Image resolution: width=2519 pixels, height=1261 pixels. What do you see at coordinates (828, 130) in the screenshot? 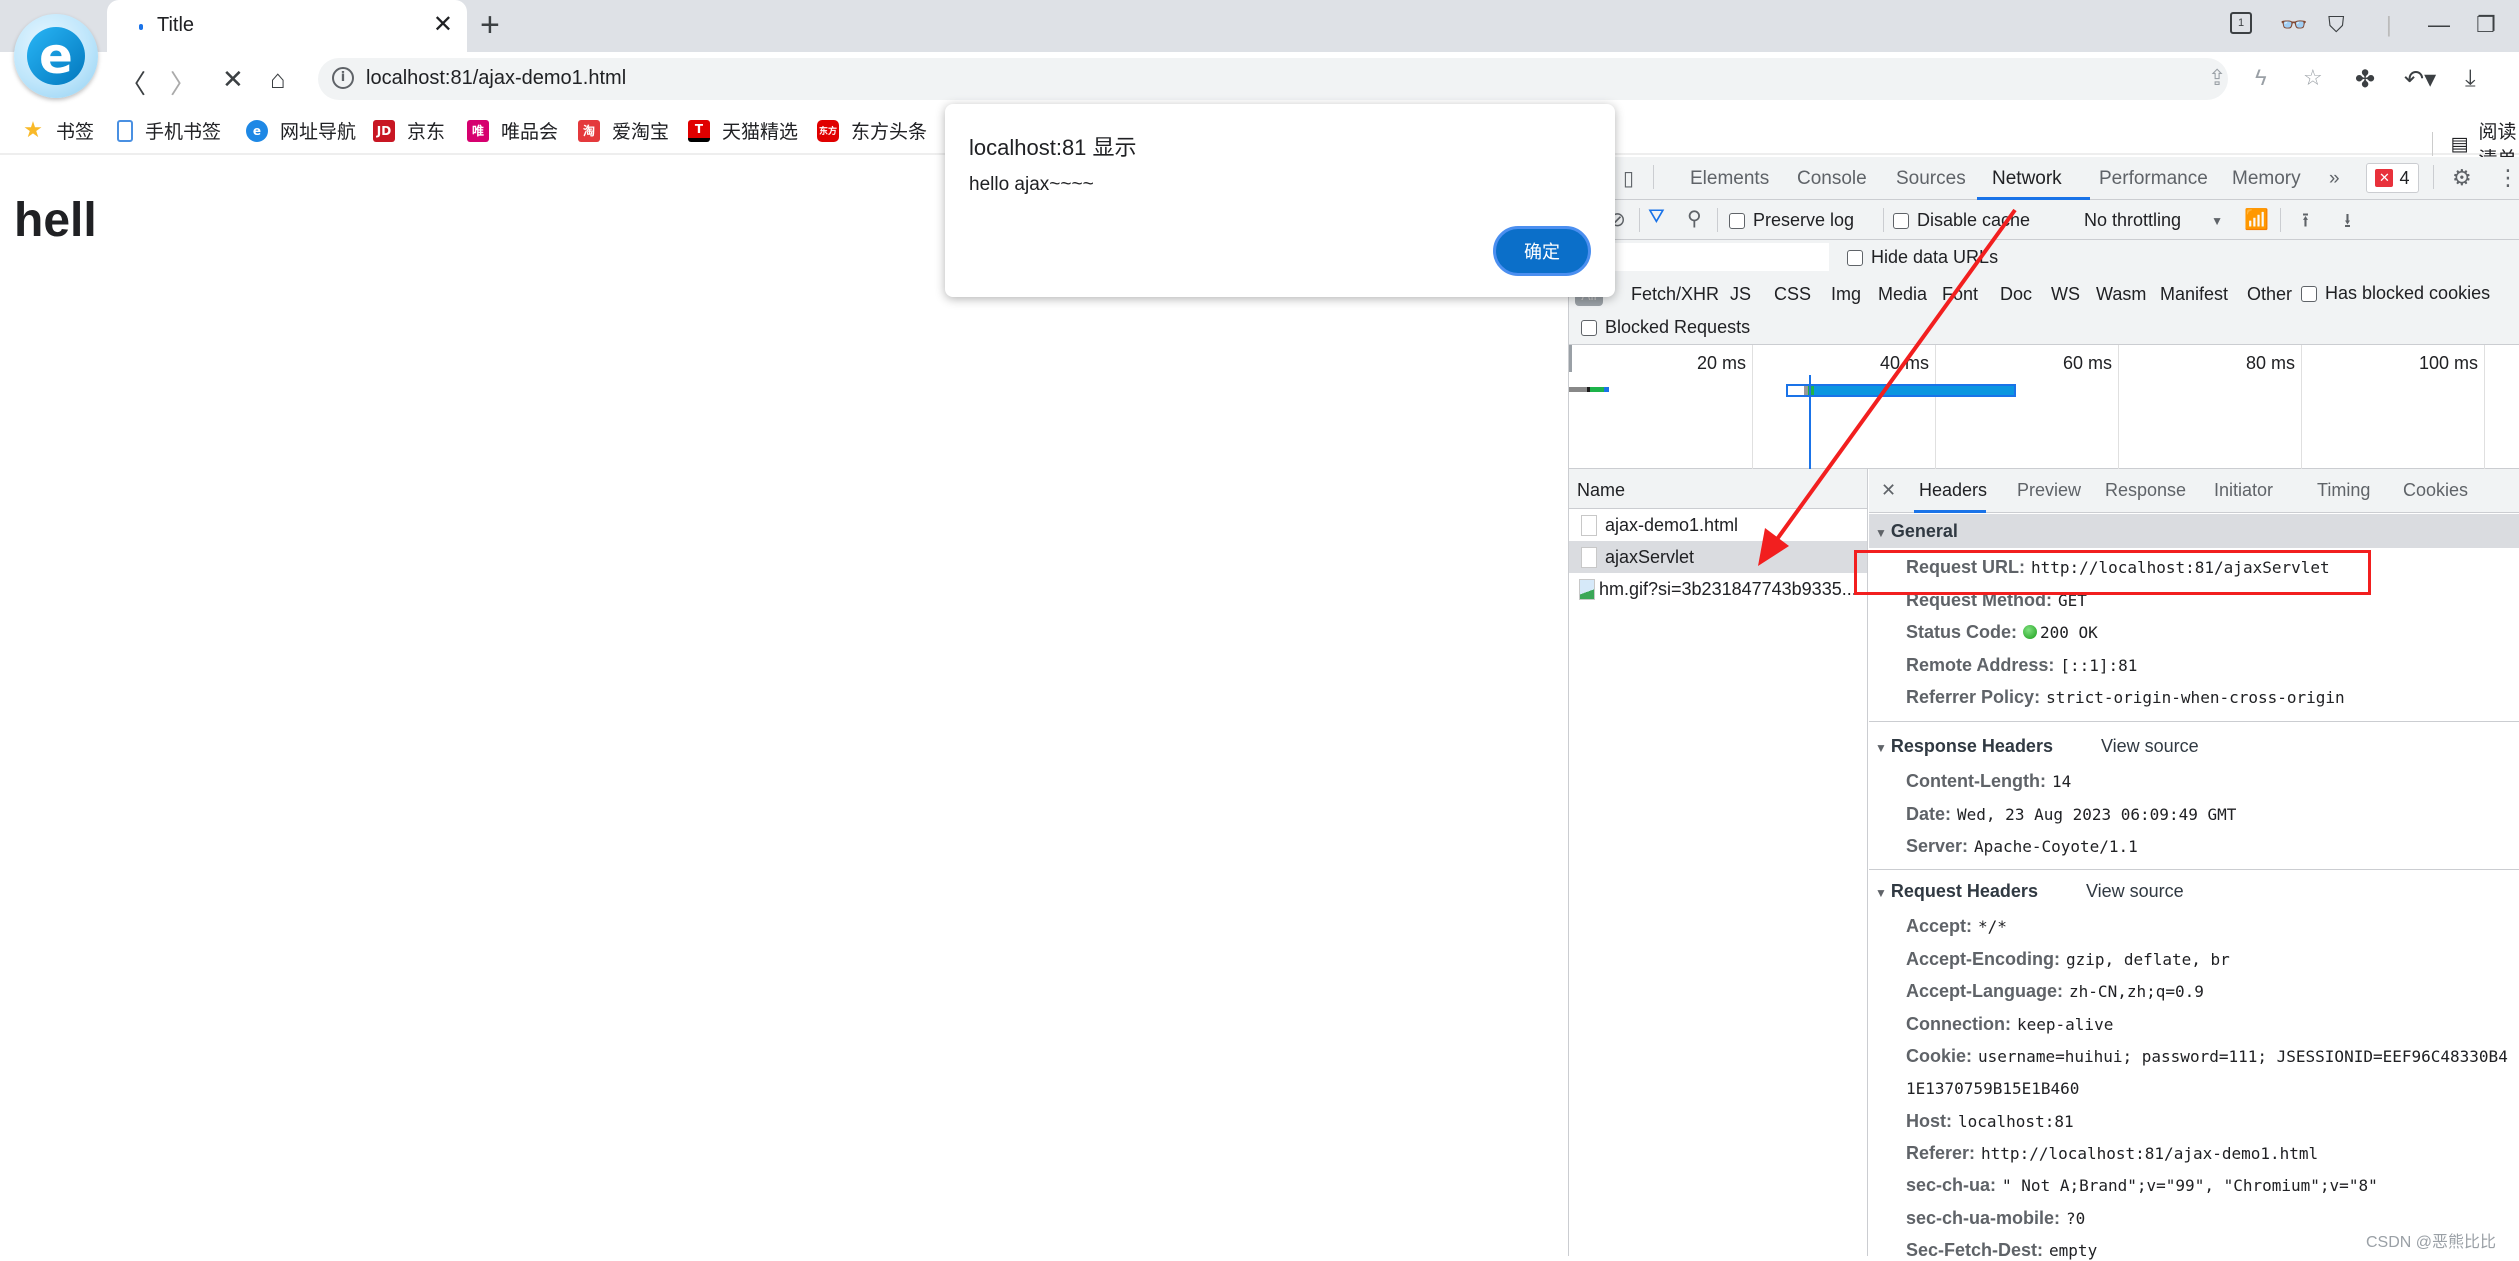
I see `dftt-icon: 东方` at bounding box center [828, 130].